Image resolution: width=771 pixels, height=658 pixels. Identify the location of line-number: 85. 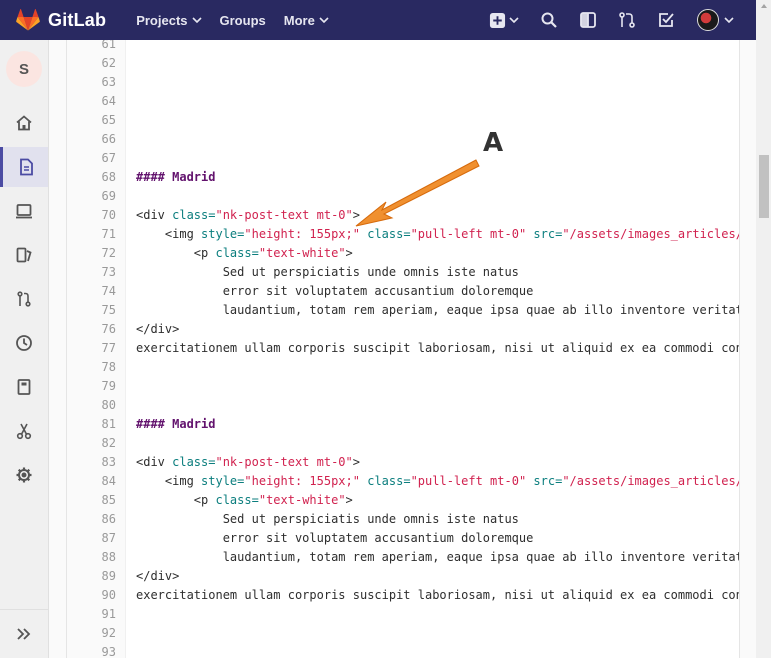
(91, 500).